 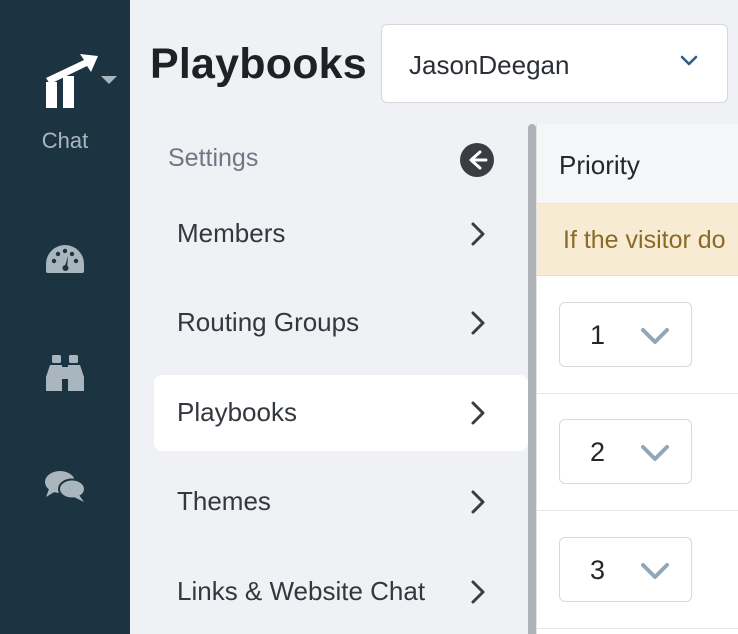 I want to click on settings-item-label: Routing Groups, so click(x=268, y=322).